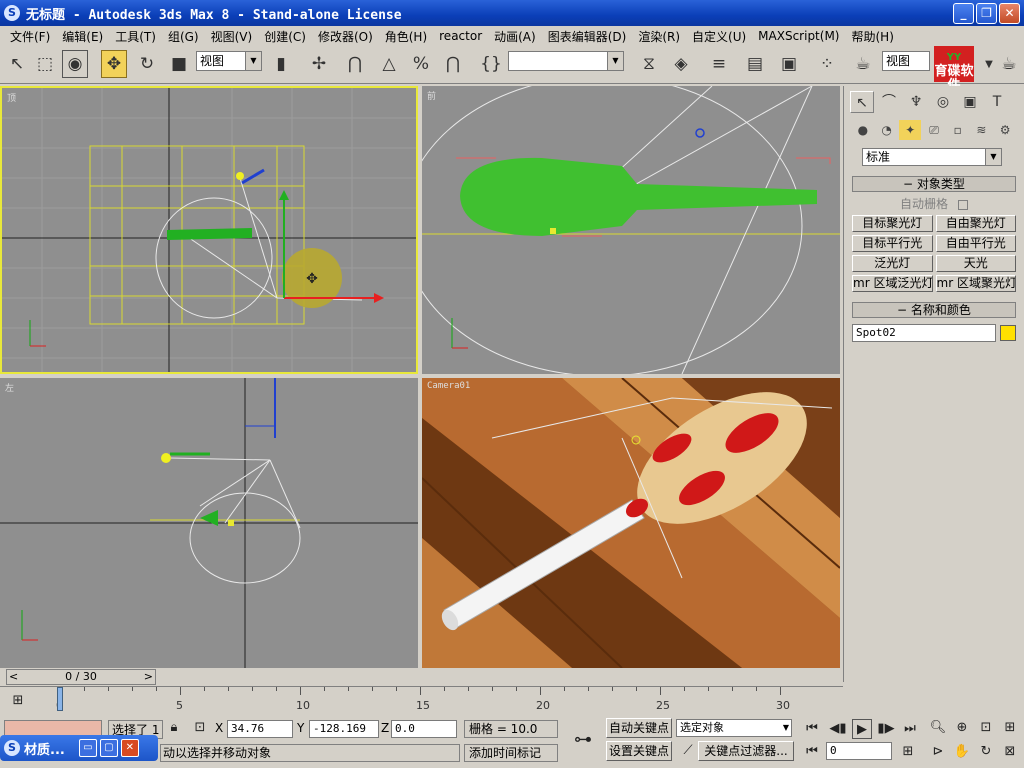 The height and width of the screenshot is (768, 1024). I want to click on auto-grid-checkbox: 自动栅格, so click(934, 203).